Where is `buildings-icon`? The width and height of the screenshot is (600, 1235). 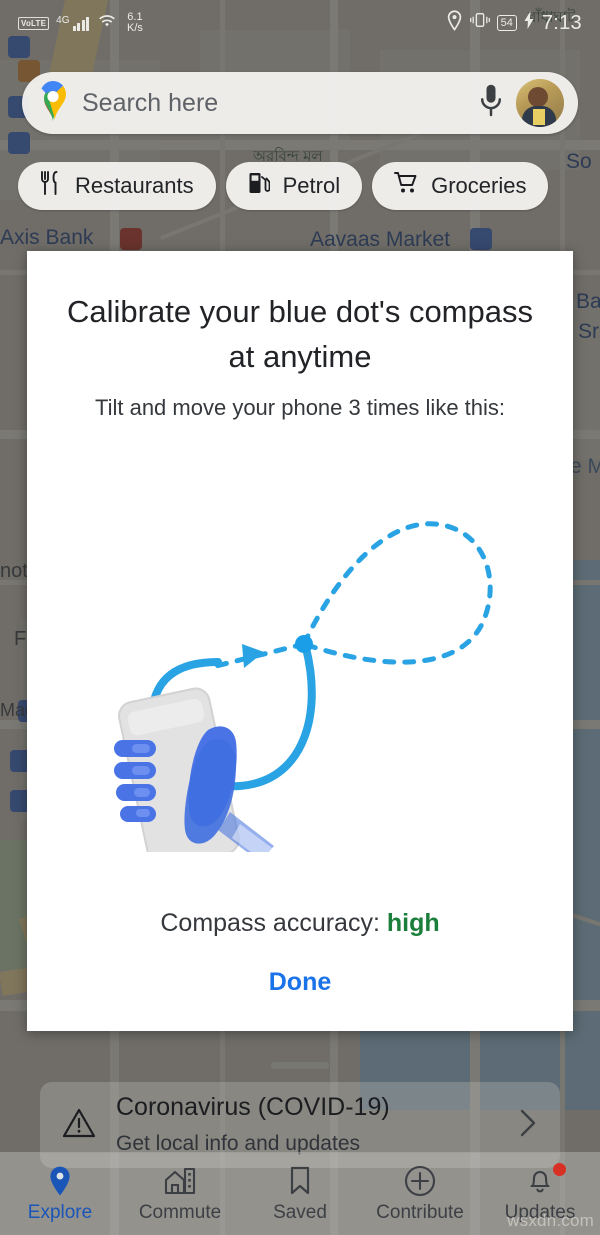
buildings-icon is located at coordinates (180, 1181).